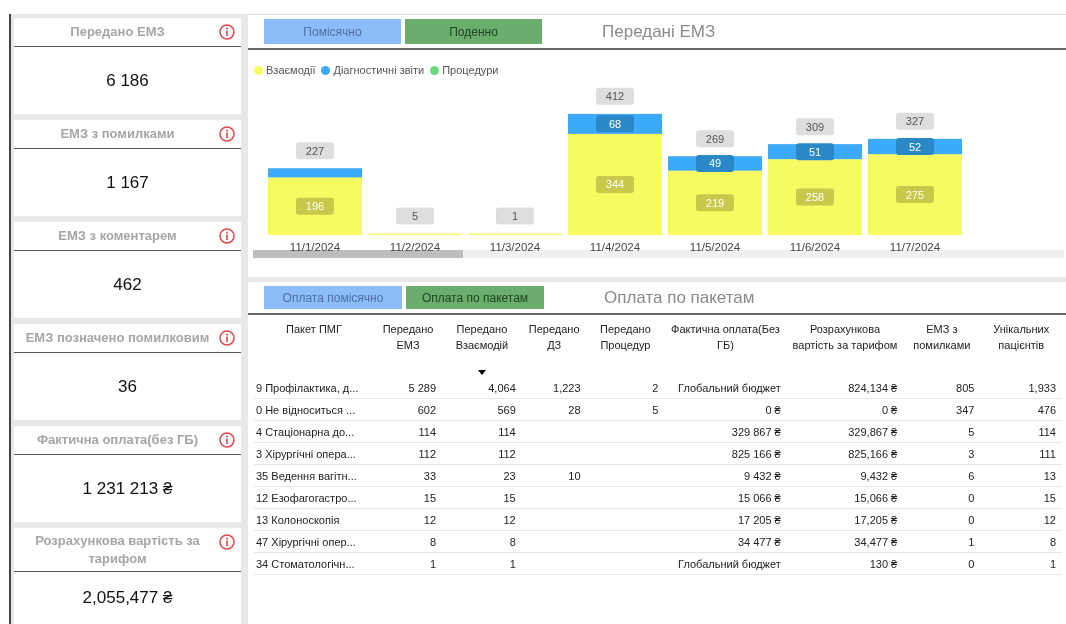 Image resolution: width=1066 pixels, height=624 pixels. I want to click on axis-label: 11/3/2024, so click(515, 247).